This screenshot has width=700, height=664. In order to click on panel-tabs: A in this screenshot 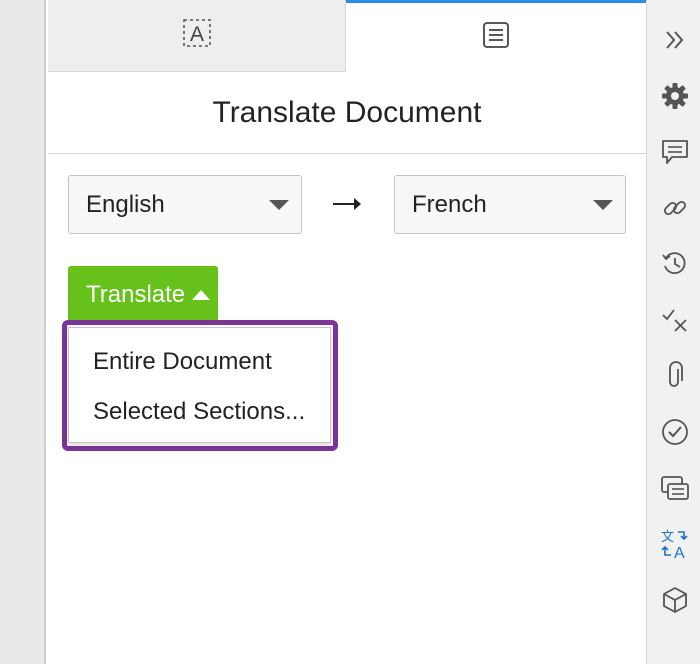, I will do `click(347, 36)`.